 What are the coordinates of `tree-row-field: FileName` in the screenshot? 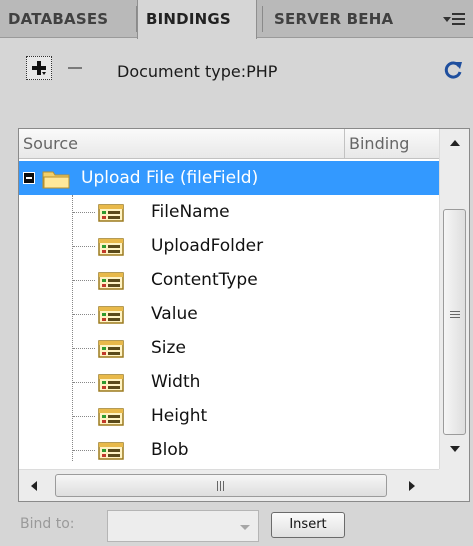 It's located at (229, 212).